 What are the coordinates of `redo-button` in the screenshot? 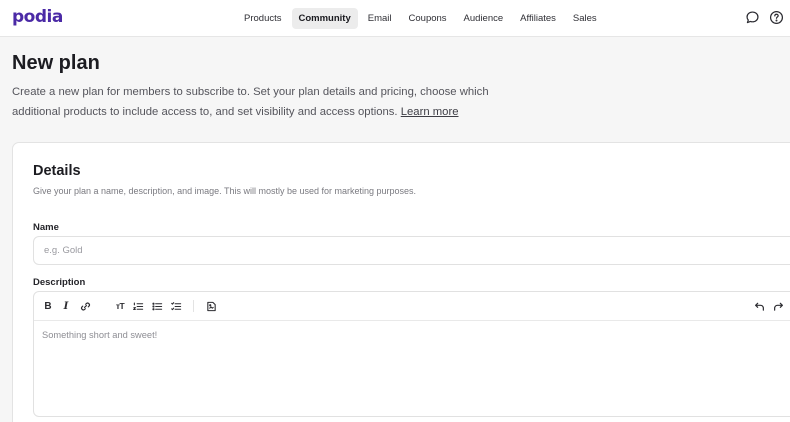 It's located at (778, 306).